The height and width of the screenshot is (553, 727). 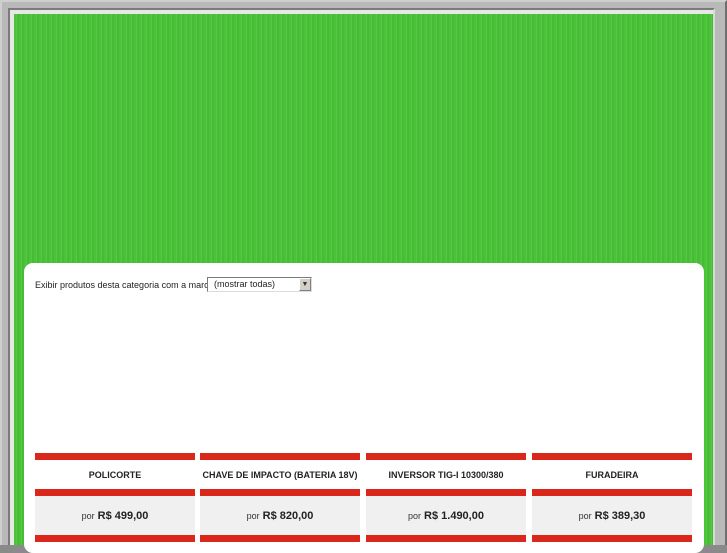 What do you see at coordinates (123, 515) in the screenshot?
I see `price-value: R$ 499,00` at bounding box center [123, 515].